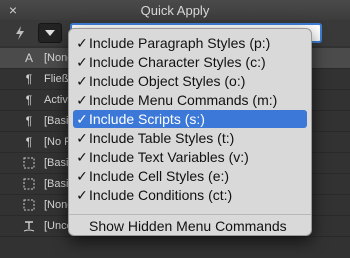 The height and width of the screenshot is (258, 350). I want to click on menu-item-label: Include Menu Commands (m:), so click(183, 100).